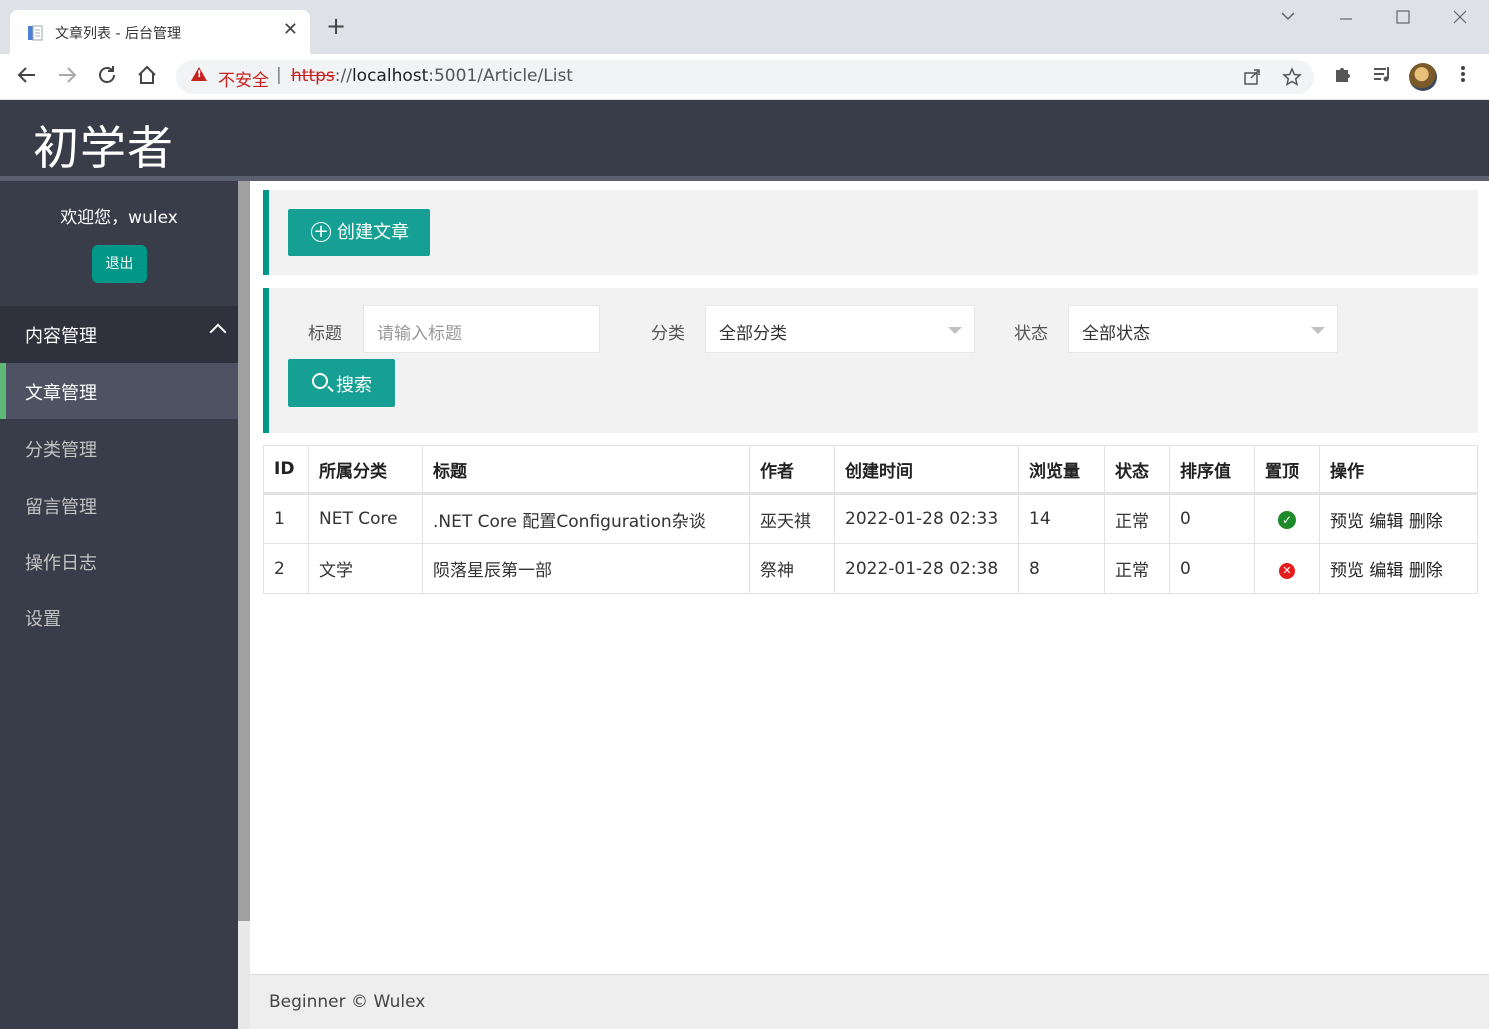  Describe the element at coordinates (147, 78) in the screenshot. I see `home-icon` at that location.